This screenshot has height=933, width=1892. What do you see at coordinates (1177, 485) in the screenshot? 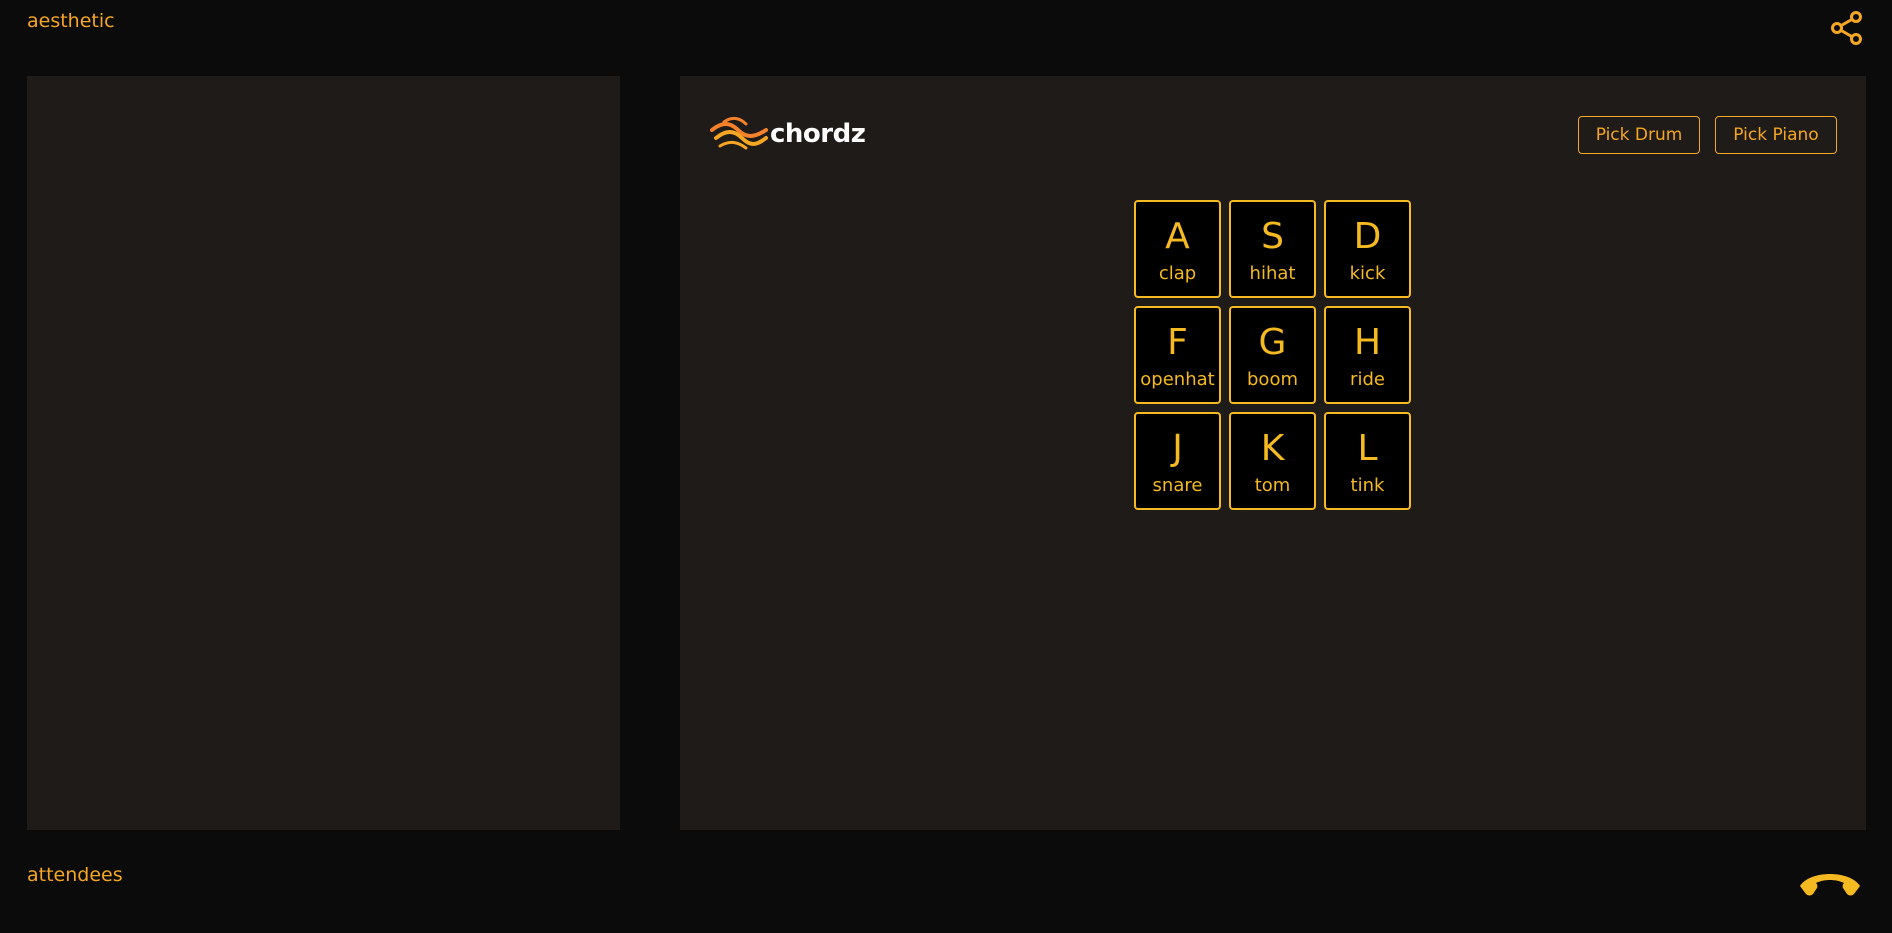
I see `pad-sound: snare` at bounding box center [1177, 485].